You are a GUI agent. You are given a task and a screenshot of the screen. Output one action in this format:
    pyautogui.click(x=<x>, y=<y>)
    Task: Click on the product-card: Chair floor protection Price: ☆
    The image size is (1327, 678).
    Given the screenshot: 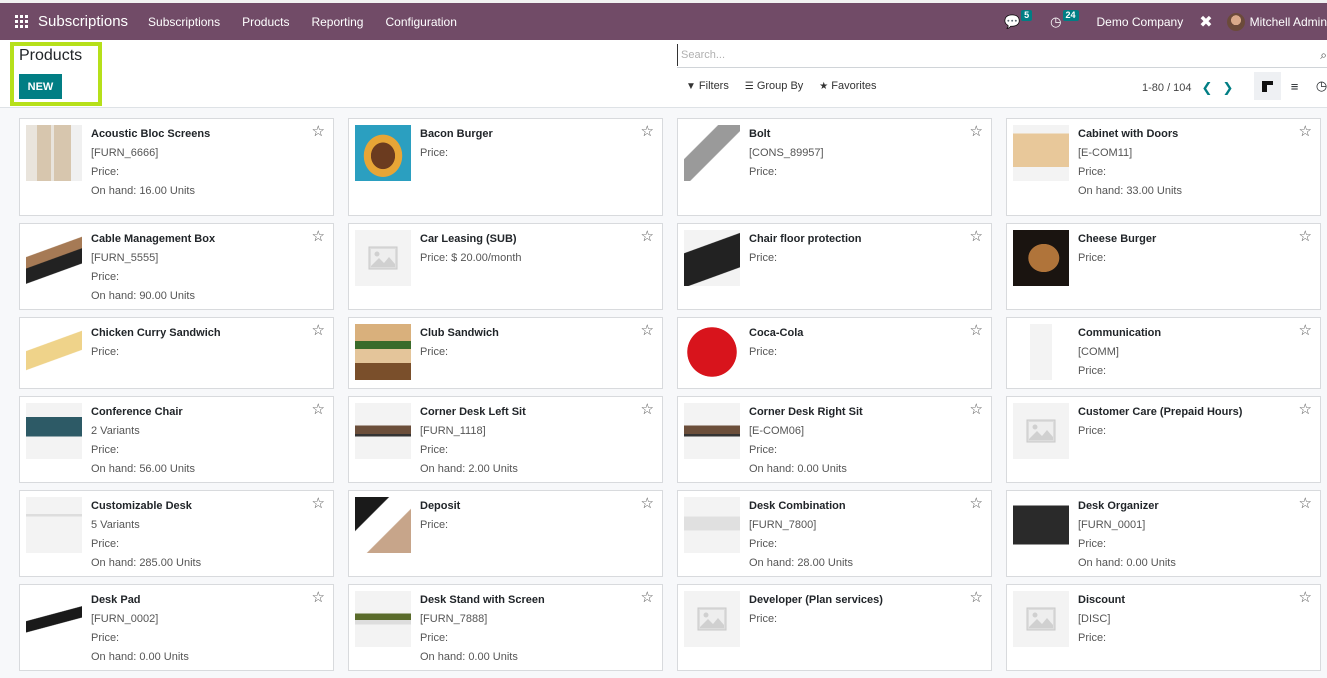 What is the action you would take?
    pyautogui.click(x=834, y=266)
    